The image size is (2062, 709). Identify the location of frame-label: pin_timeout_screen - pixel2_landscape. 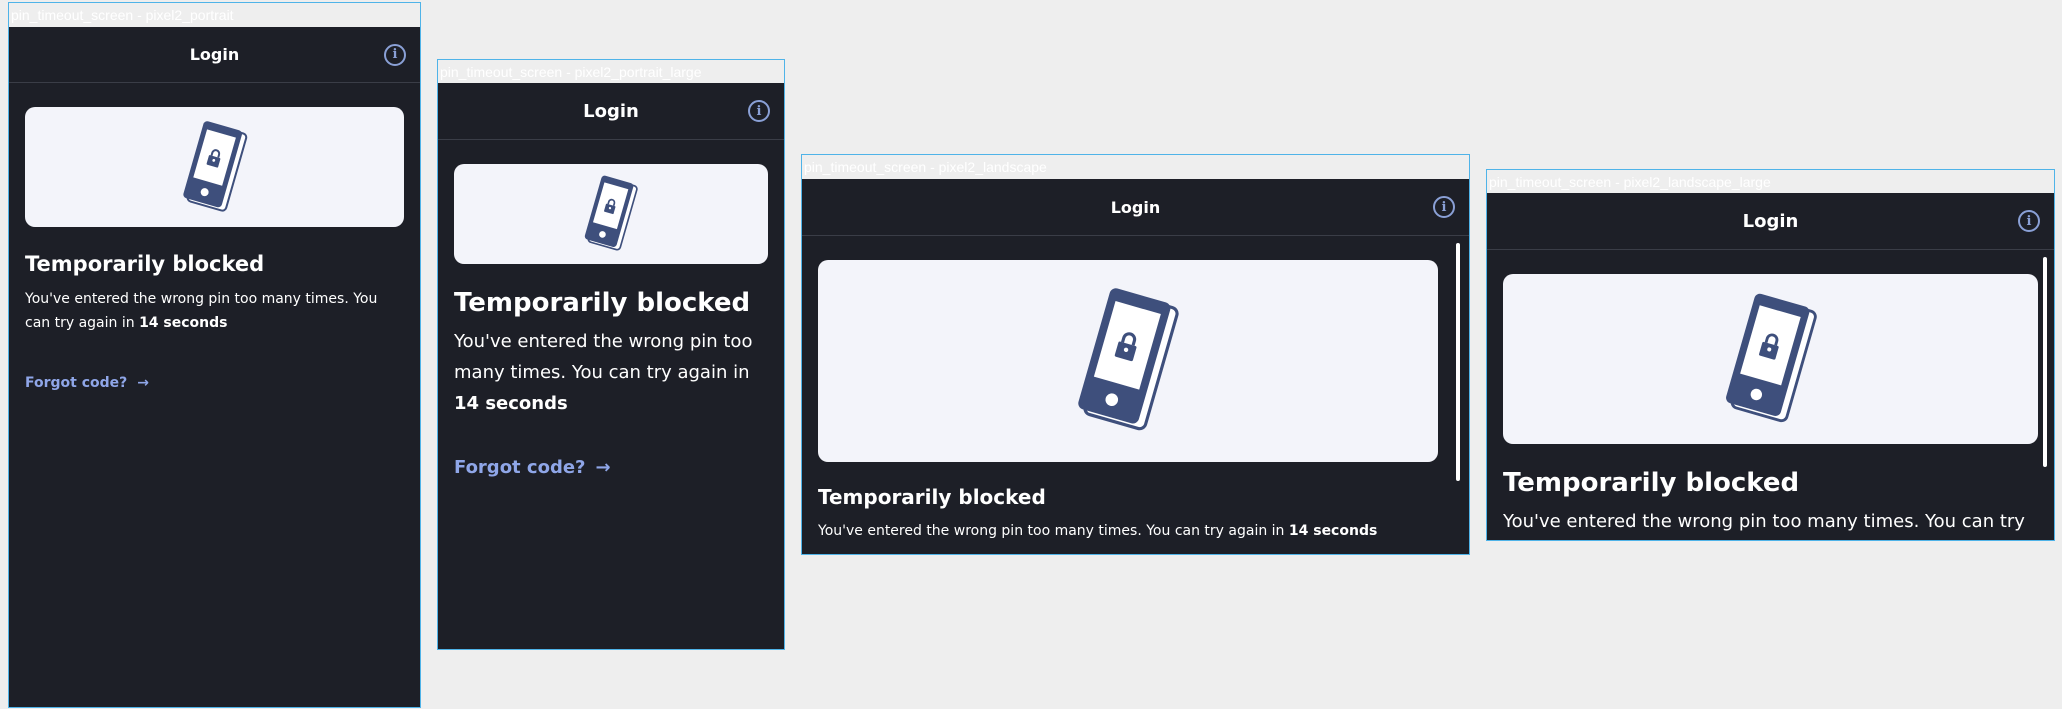
(925, 167).